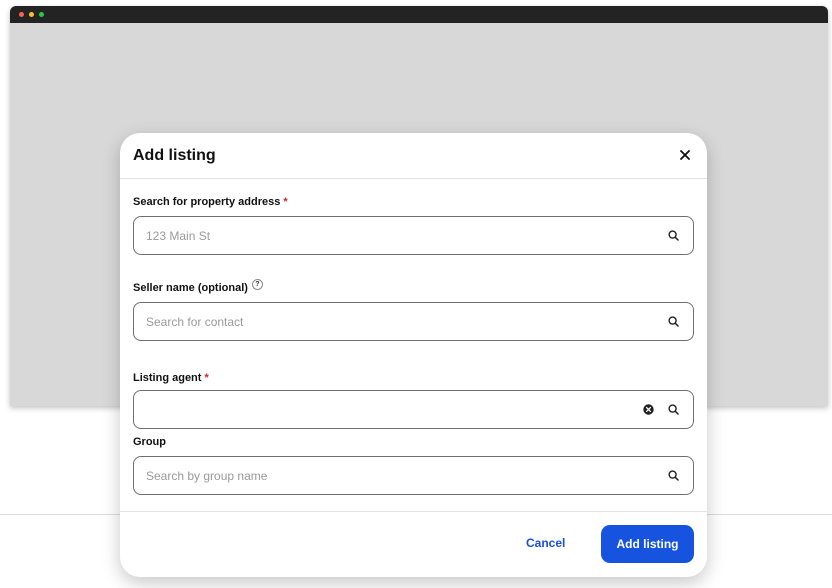 The width and height of the screenshot is (832, 588). What do you see at coordinates (545, 543) in the screenshot?
I see `cancel-button: Cancel` at bounding box center [545, 543].